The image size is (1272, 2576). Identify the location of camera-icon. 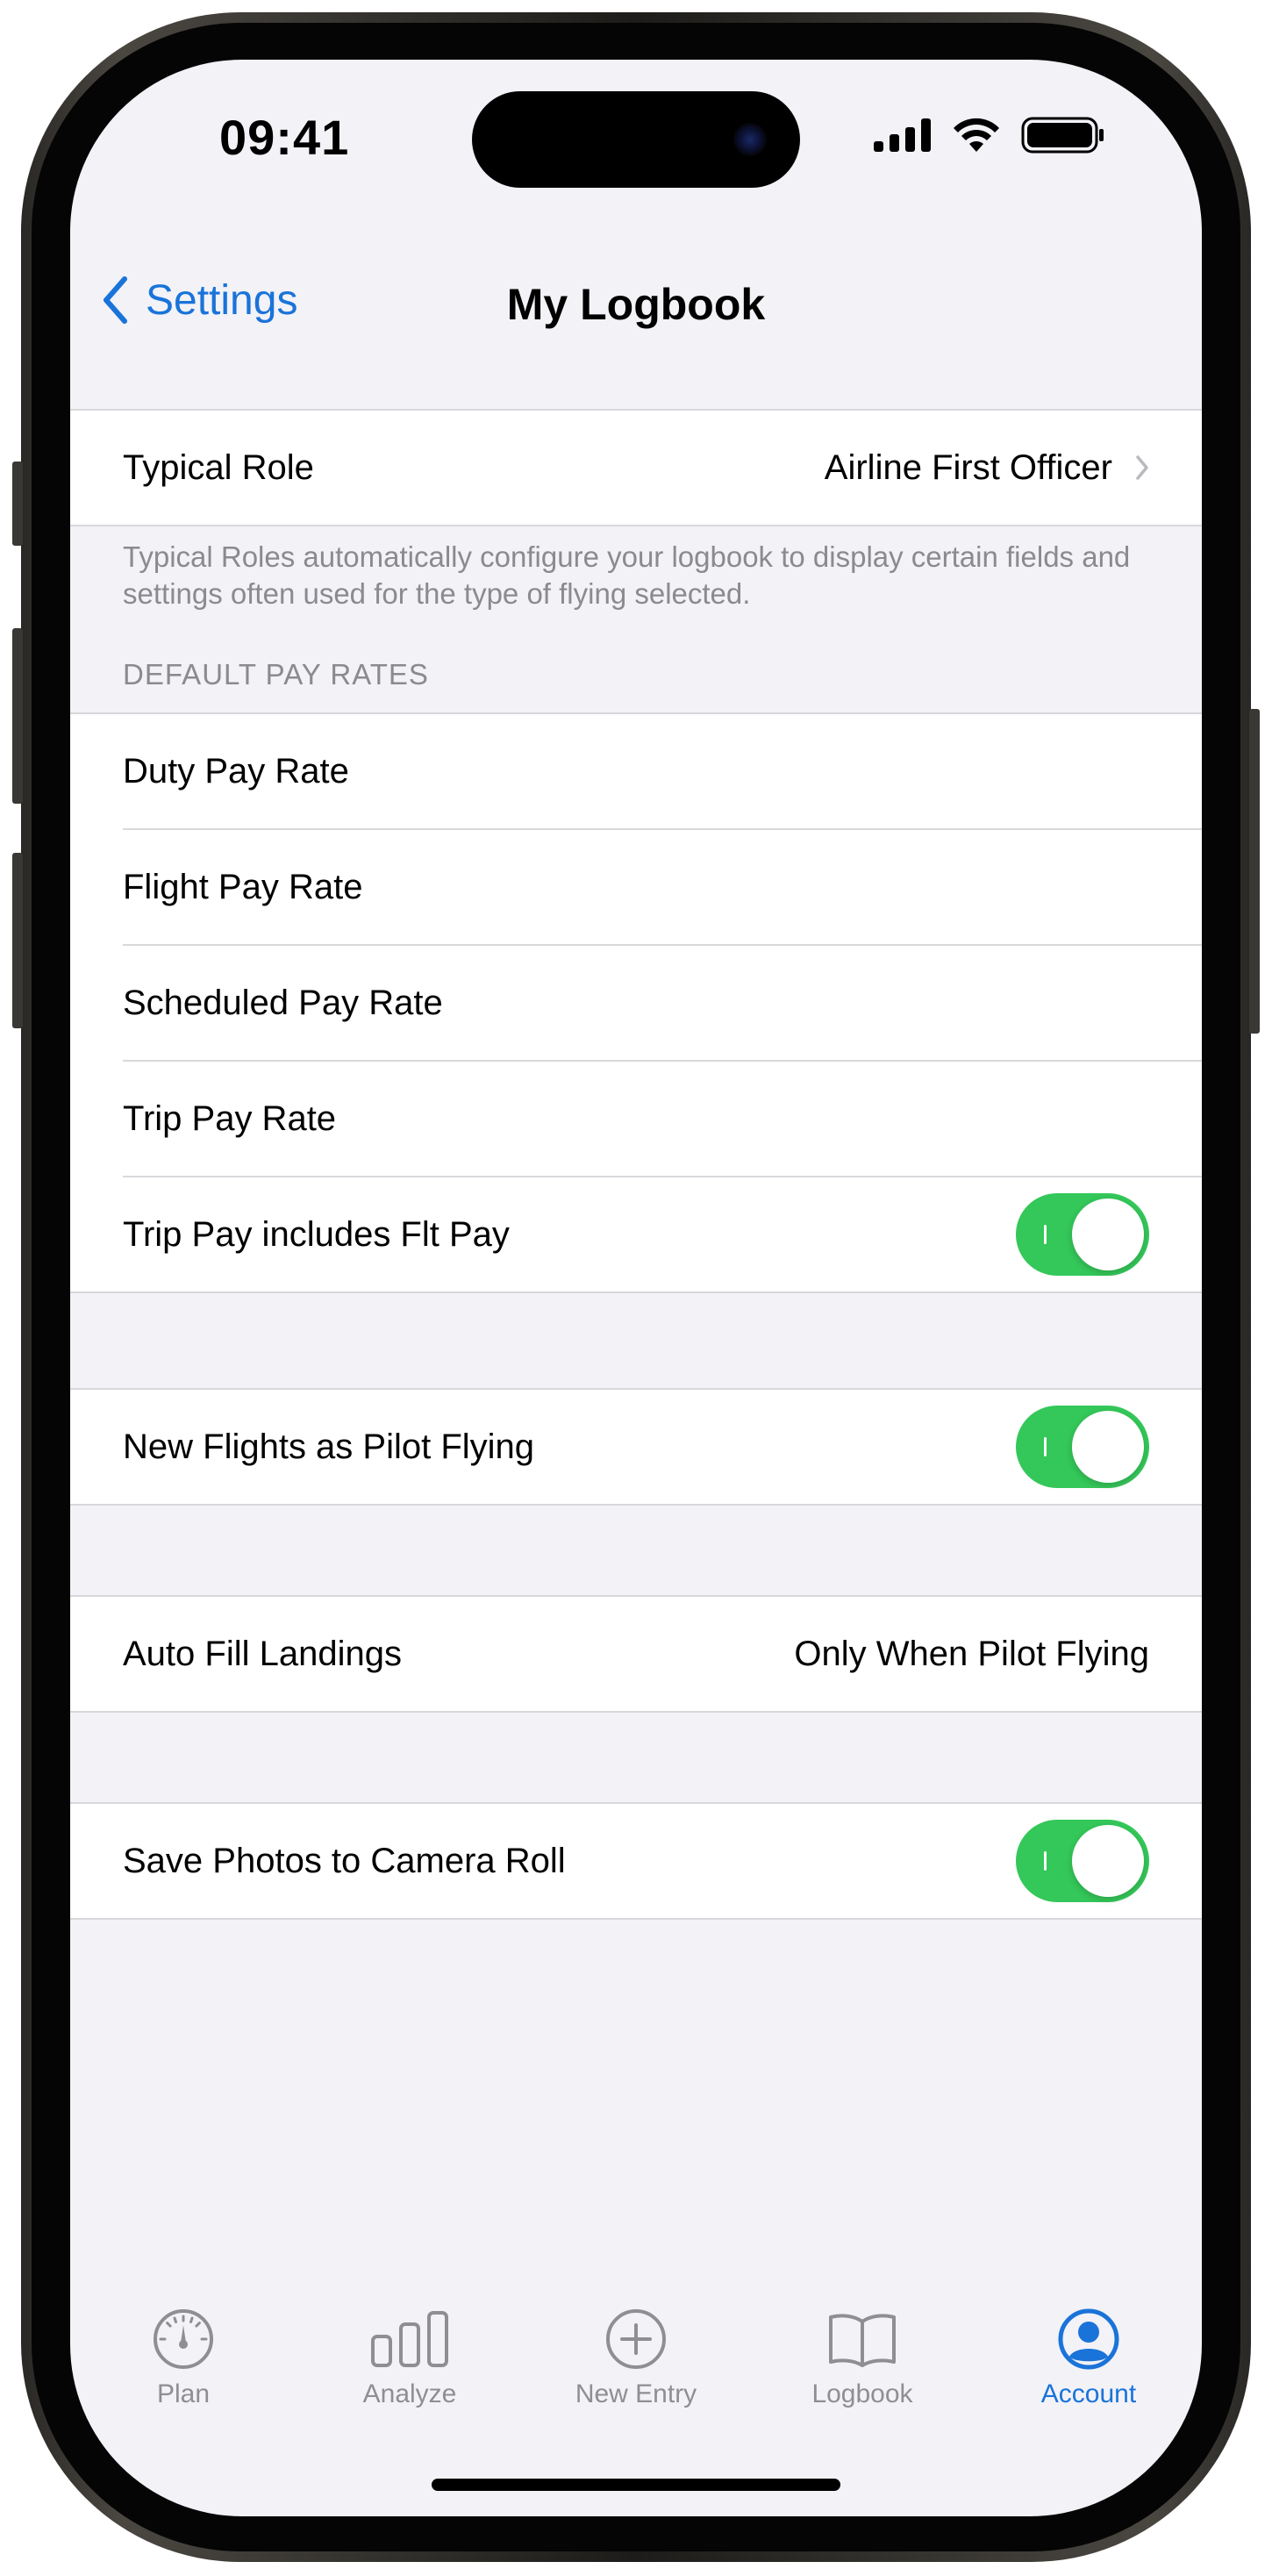
(750, 139).